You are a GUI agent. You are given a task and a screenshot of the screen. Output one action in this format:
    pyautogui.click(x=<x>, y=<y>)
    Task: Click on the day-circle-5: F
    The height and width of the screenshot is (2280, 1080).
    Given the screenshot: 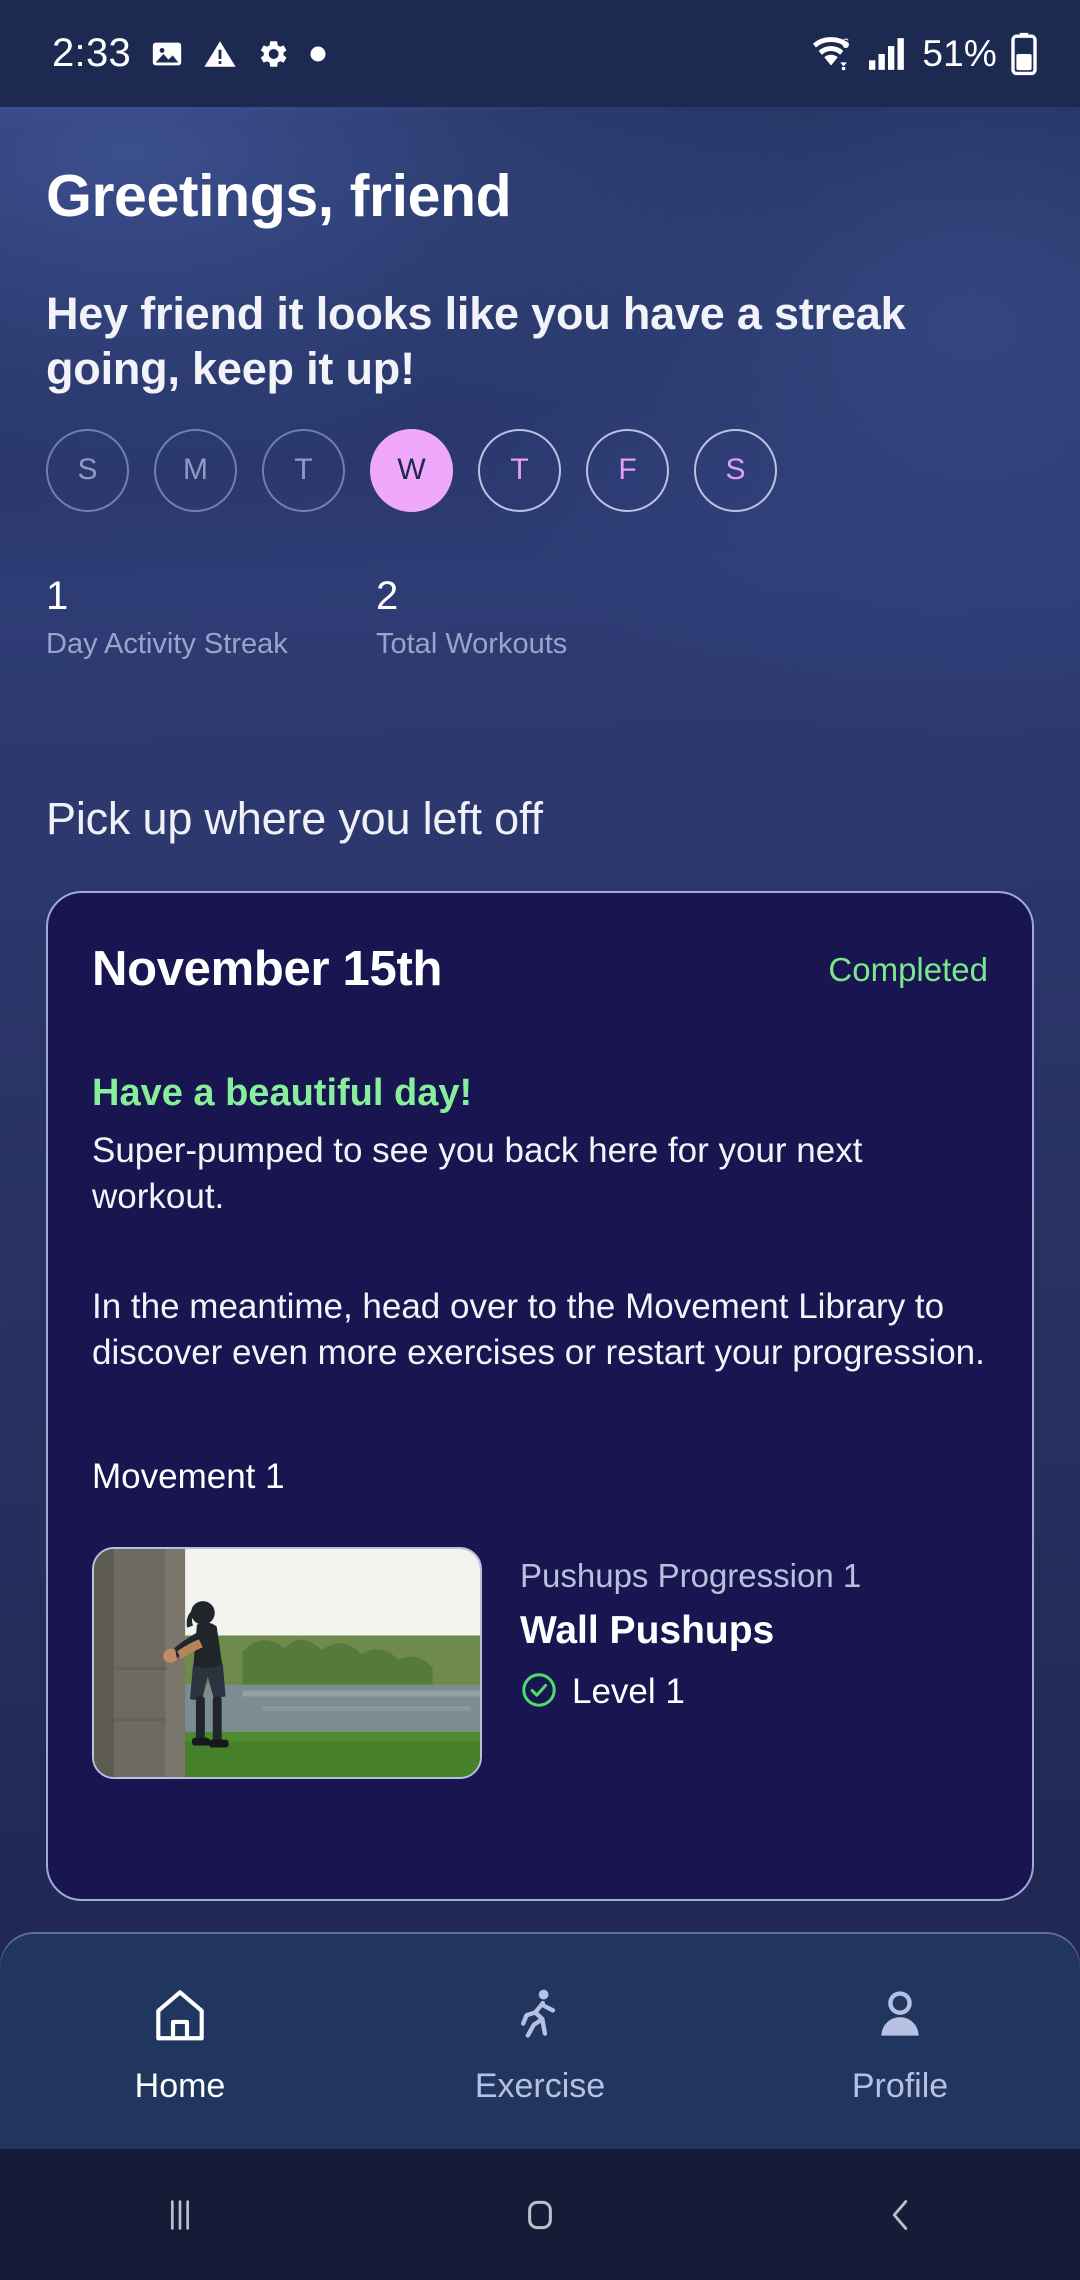 What is the action you would take?
    pyautogui.click(x=627, y=470)
    